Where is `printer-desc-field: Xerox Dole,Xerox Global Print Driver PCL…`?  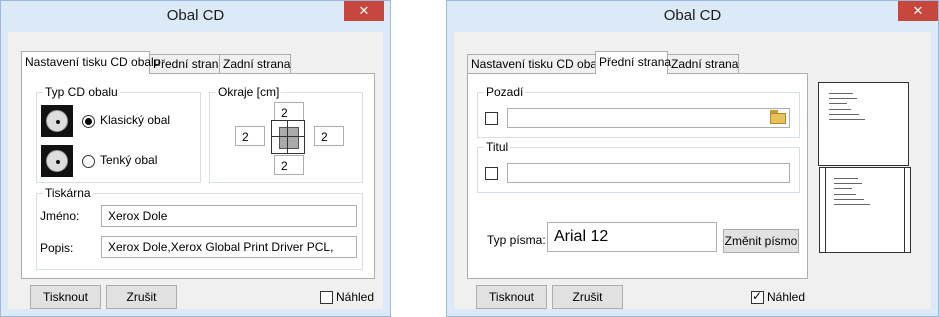
printer-desc-field: Xerox Dole,Xerox Global Print Driver PCL… is located at coordinates (229, 247).